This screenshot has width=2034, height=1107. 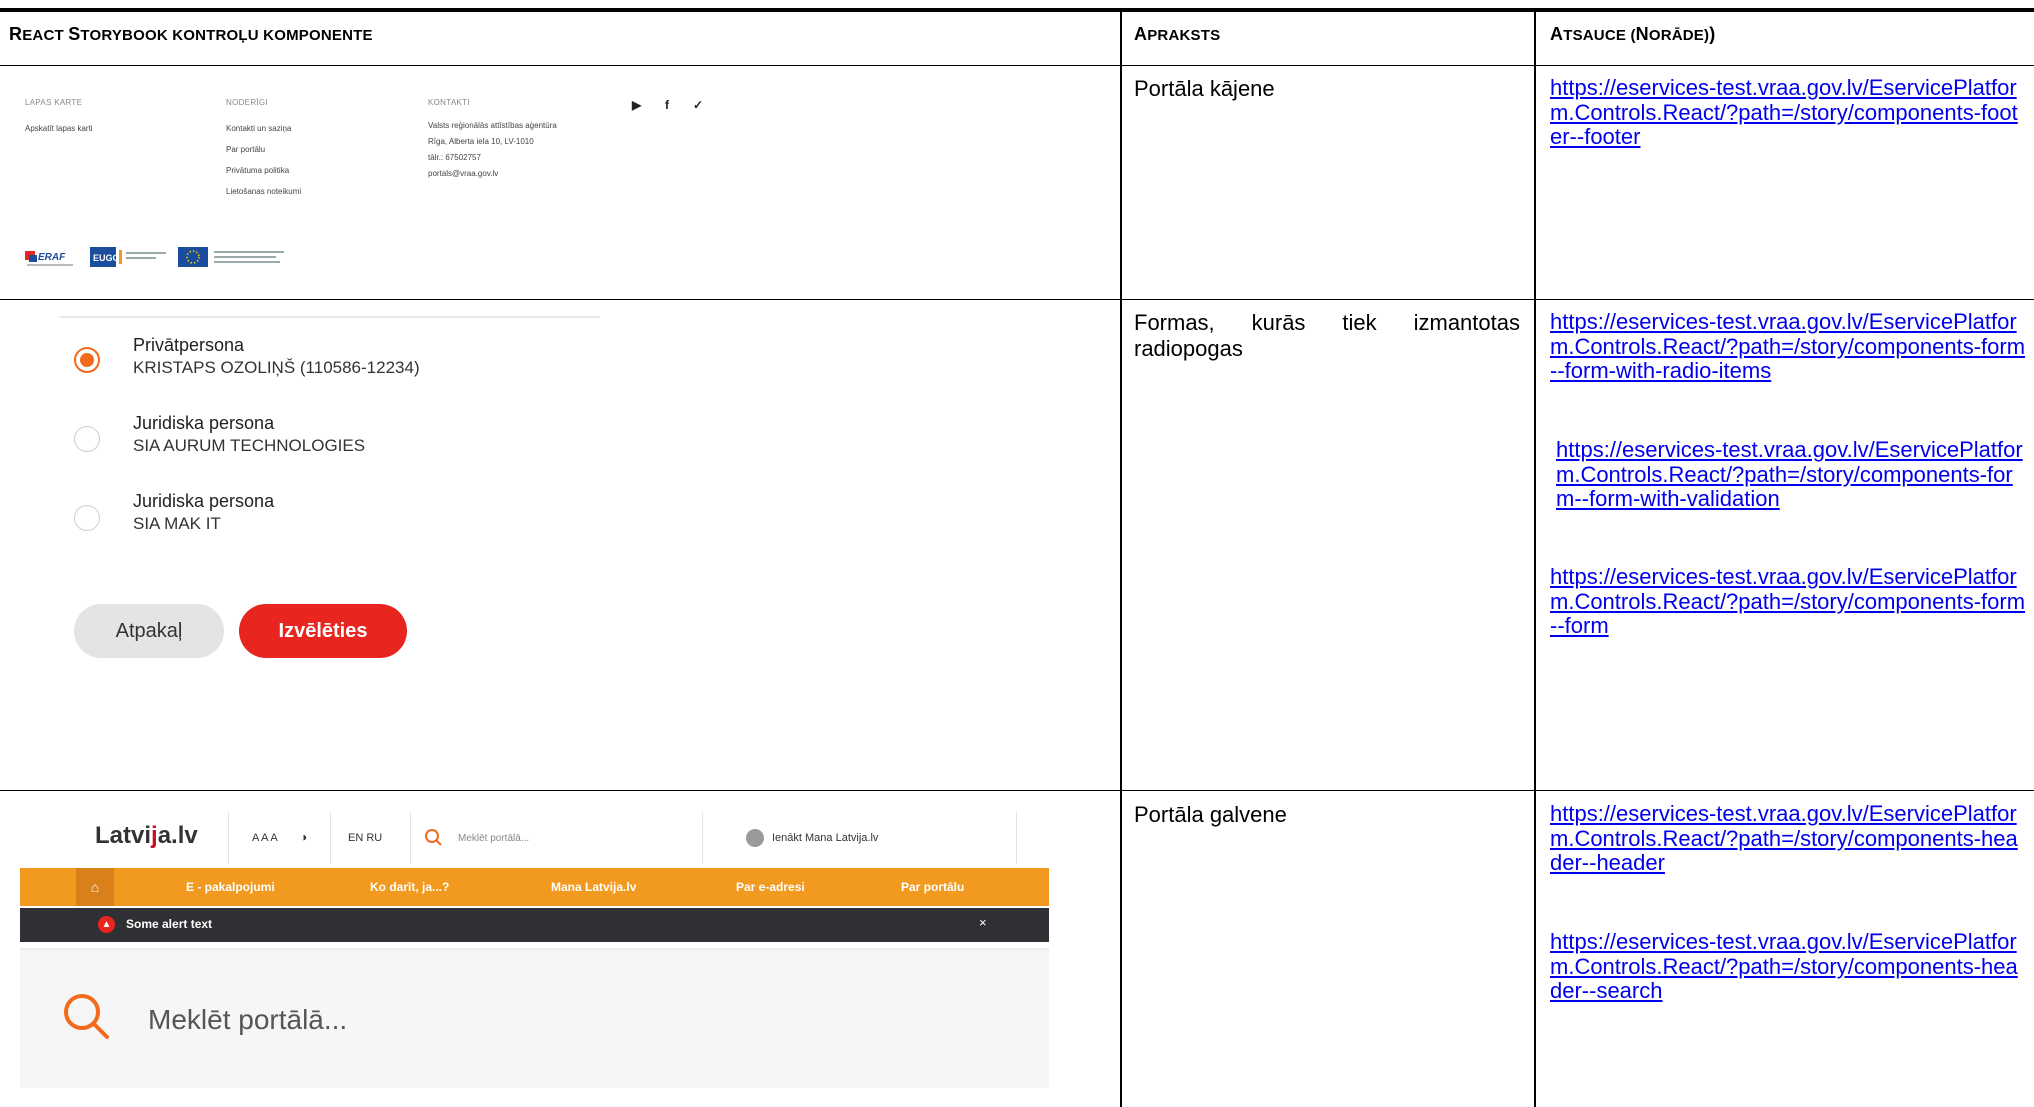 I want to click on youtube-icon: ▶, so click(x=636, y=105).